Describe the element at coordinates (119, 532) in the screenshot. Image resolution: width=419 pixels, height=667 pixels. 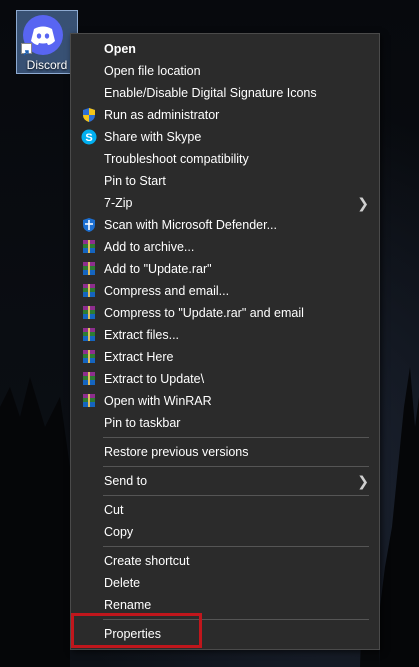
I see `menu-item-label: Copy` at that location.